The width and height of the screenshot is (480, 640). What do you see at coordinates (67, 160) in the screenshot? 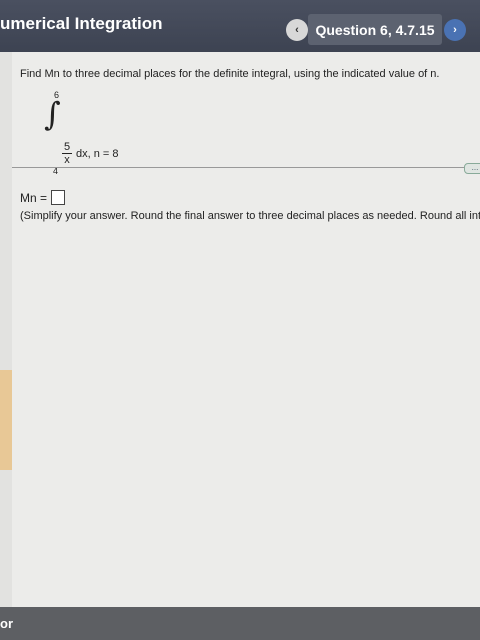
I see `denominator: x` at bounding box center [67, 160].